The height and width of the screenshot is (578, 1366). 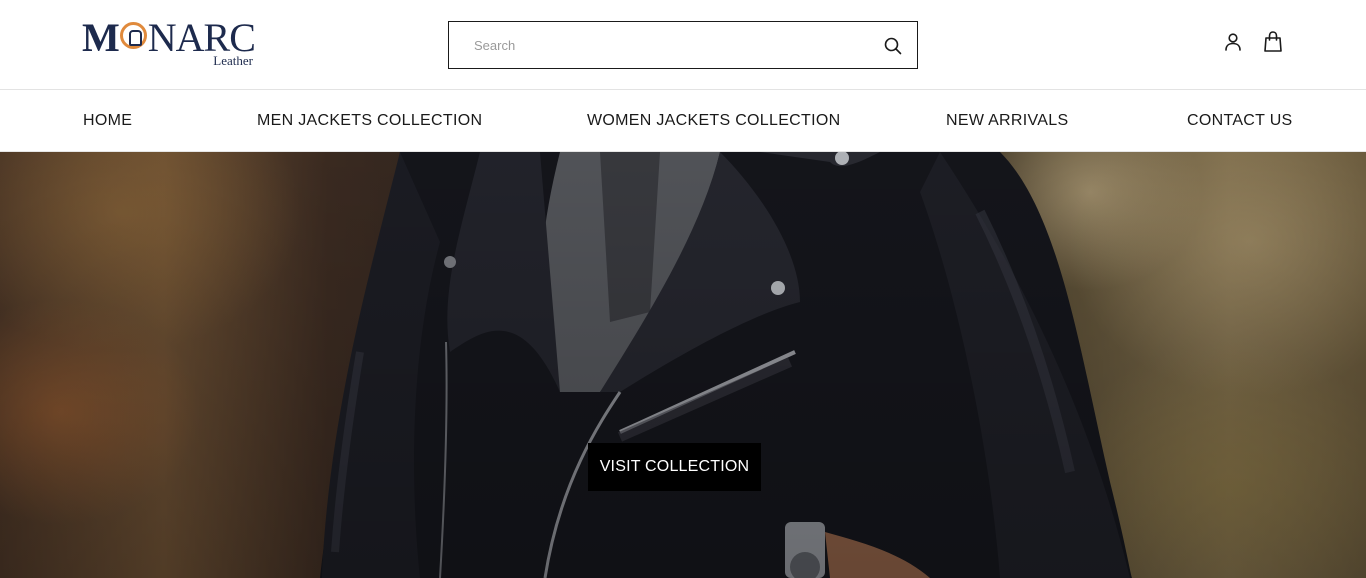 I want to click on search-input, so click(x=659, y=45).